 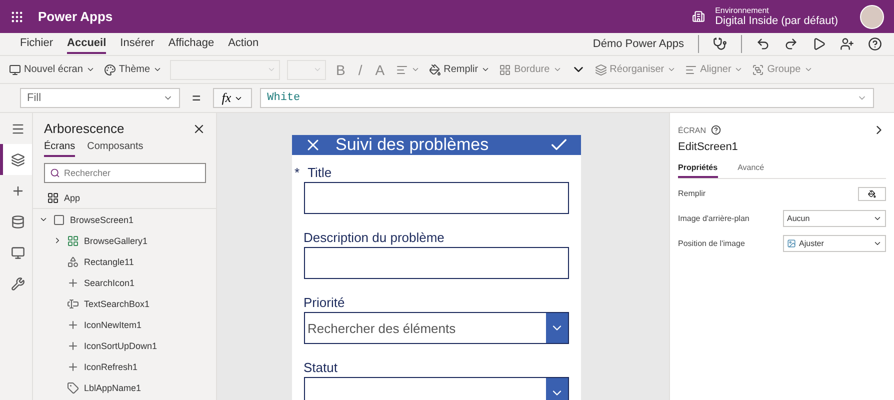 I want to click on grid-icon, so click(x=505, y=70).